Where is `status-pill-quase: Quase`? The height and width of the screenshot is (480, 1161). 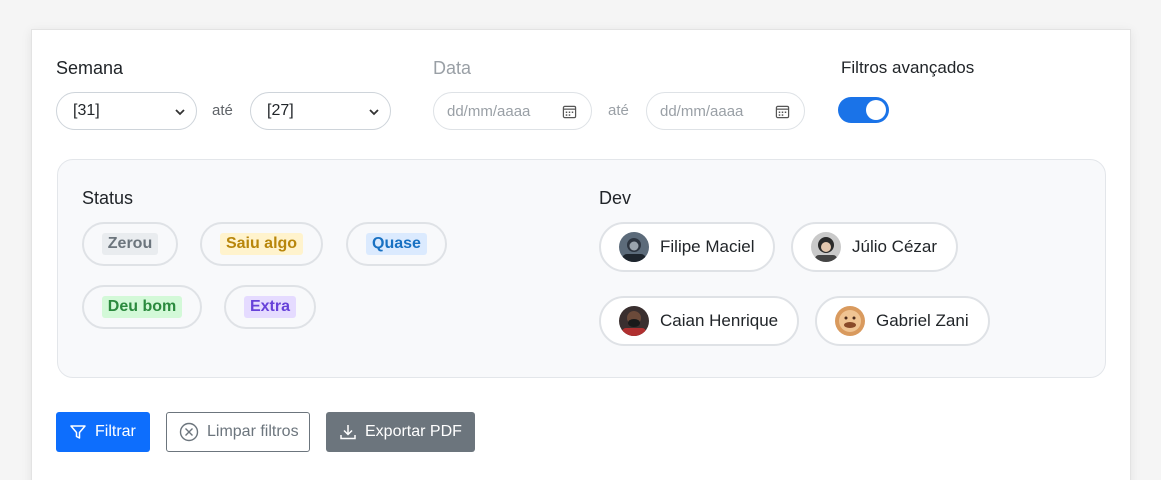
status-pill-quase: Quase is located at coordinates (396, 244).